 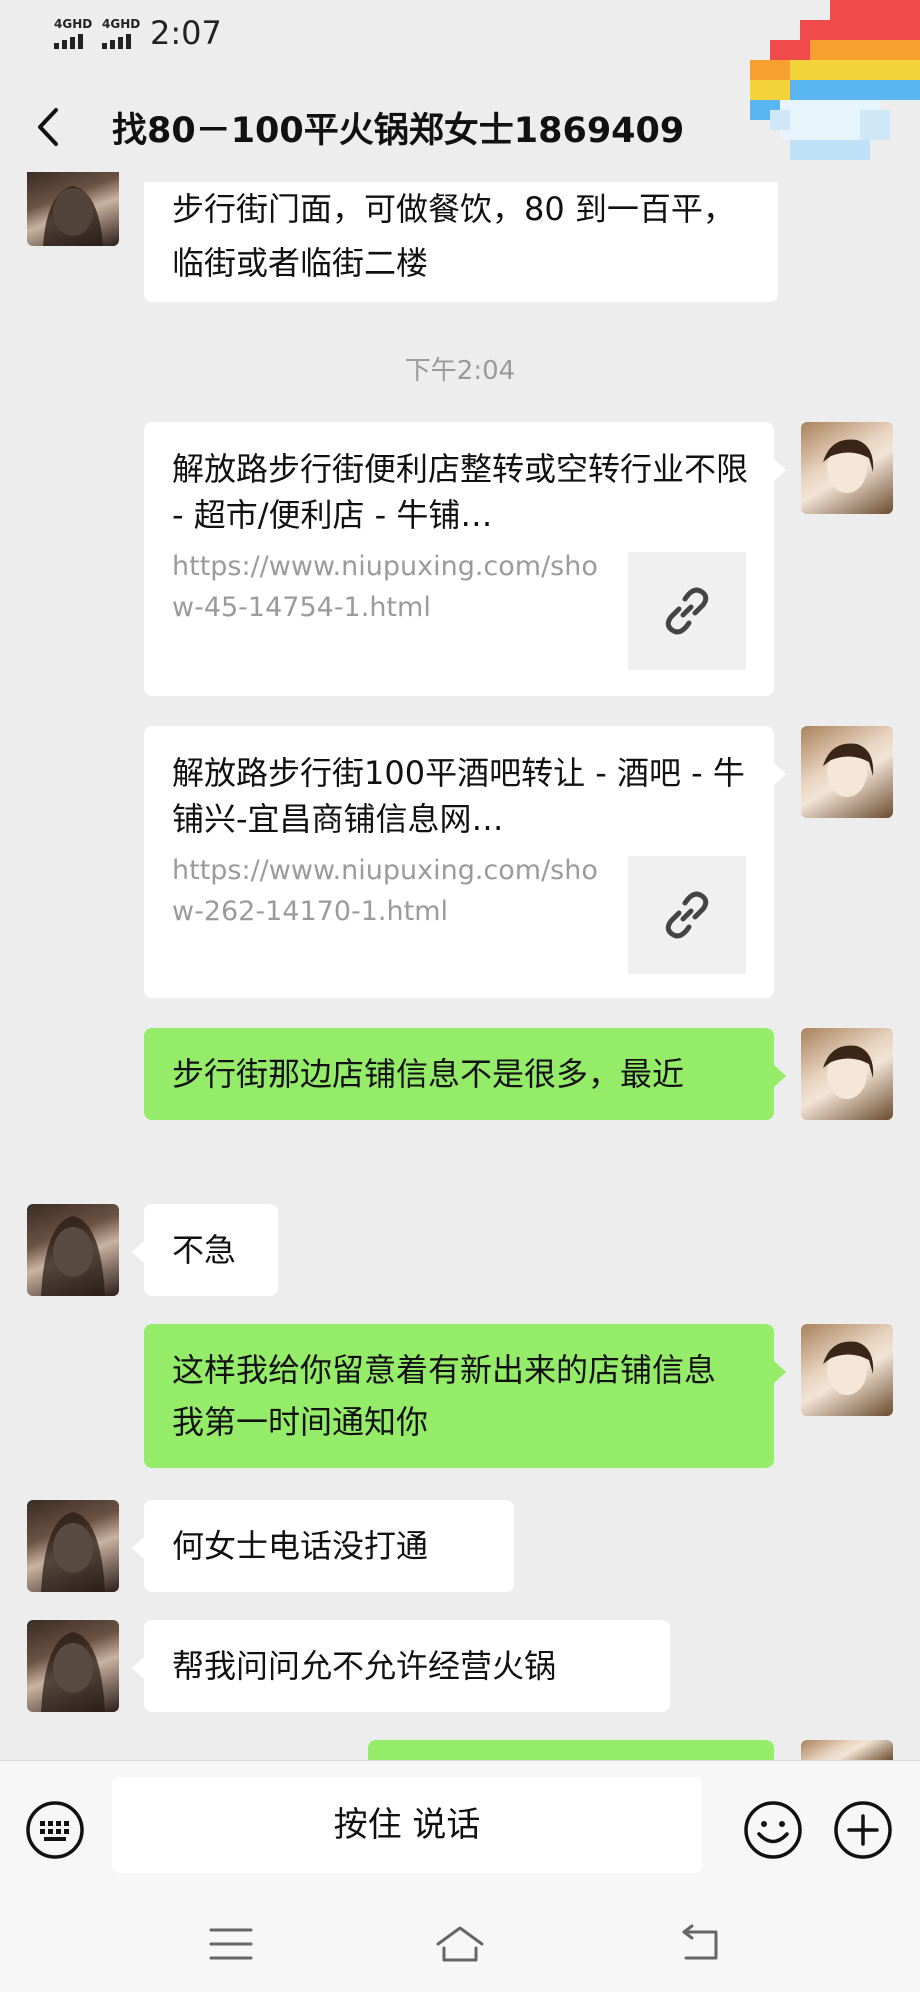 What do you see at coordinates (121, 24) in the screenshot?
I see `signal-label-2: 4GHD` at bounding box center [121, 24].